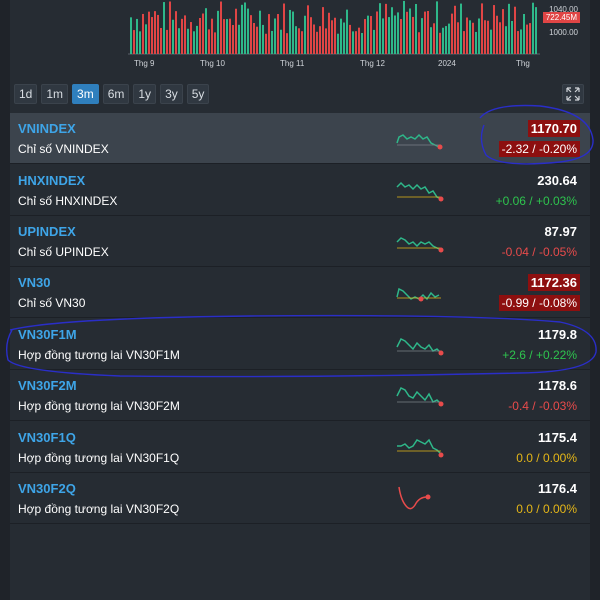  Describe the element at coordinates (47, 128) in the screenshot. I see `row-symbol: VNINDEX` at that location.